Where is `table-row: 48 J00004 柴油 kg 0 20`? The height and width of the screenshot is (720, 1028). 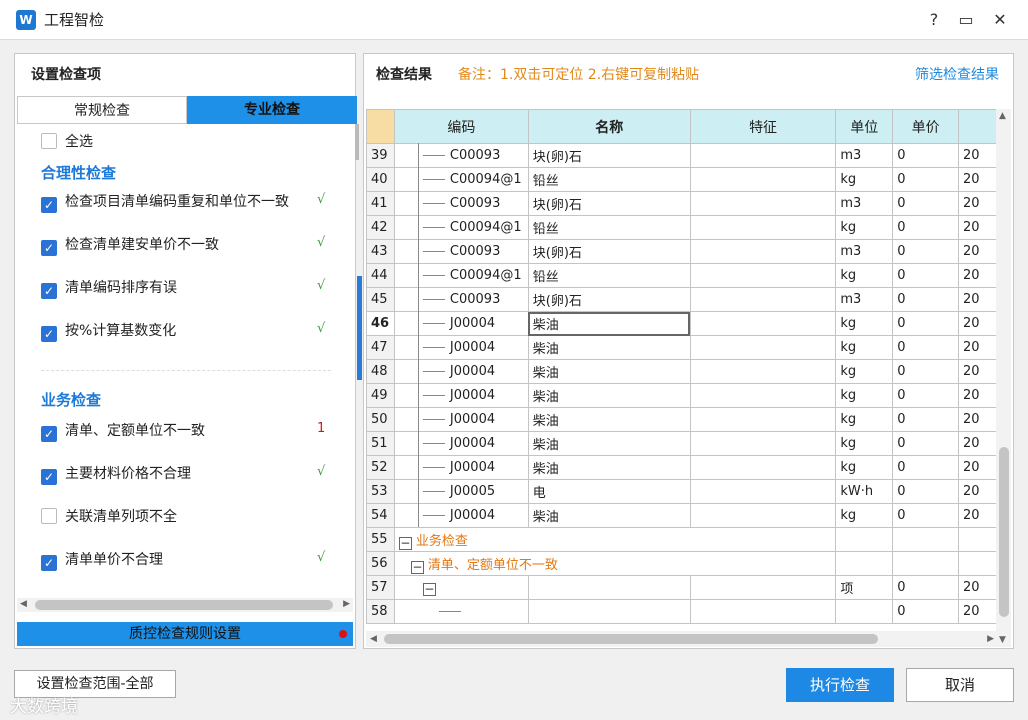 table-row: 48 J00004 柴油 kg 0 20 is located at coordinates (682, 371).